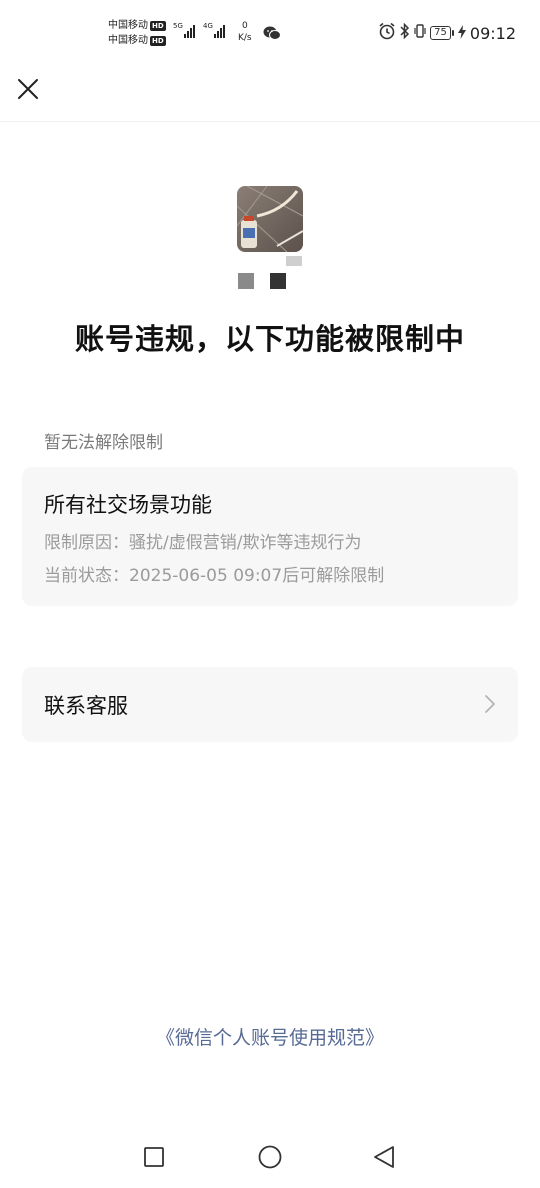 The image size is (540, 1188). I want to click on home-icon, so click(270, 1157).